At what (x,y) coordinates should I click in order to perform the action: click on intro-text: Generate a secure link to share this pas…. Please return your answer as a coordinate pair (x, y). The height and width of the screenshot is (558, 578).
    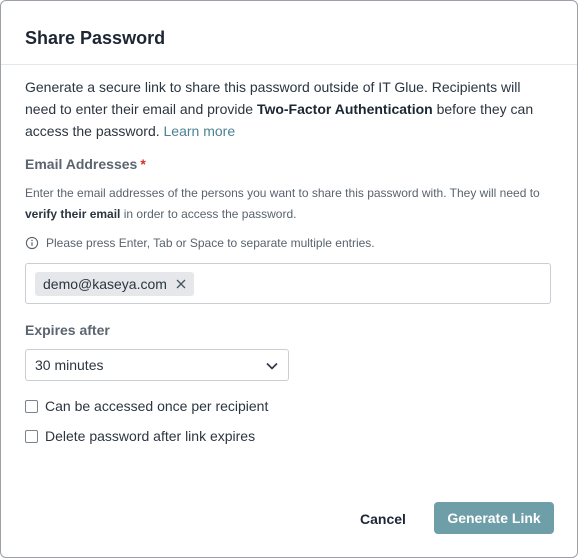
    Looking at the image, I should click on (290, 109).